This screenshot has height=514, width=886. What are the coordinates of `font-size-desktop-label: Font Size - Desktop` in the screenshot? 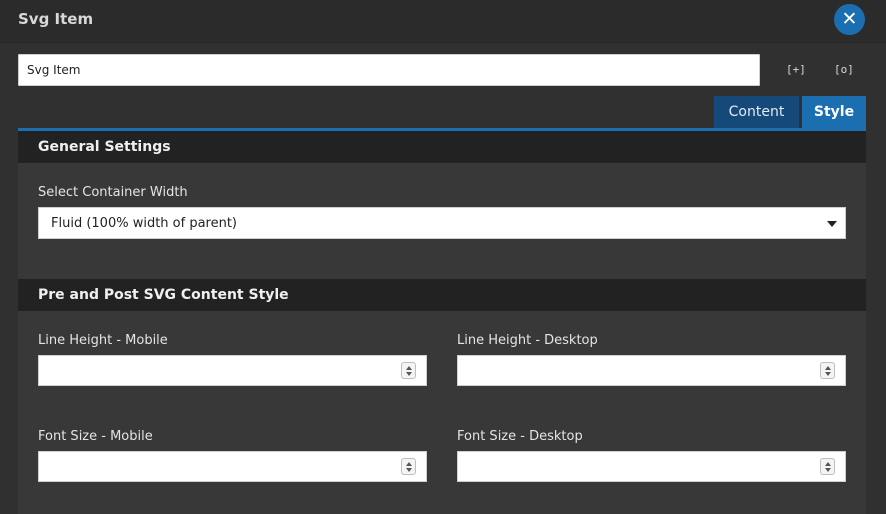 It's located at (520, 436).